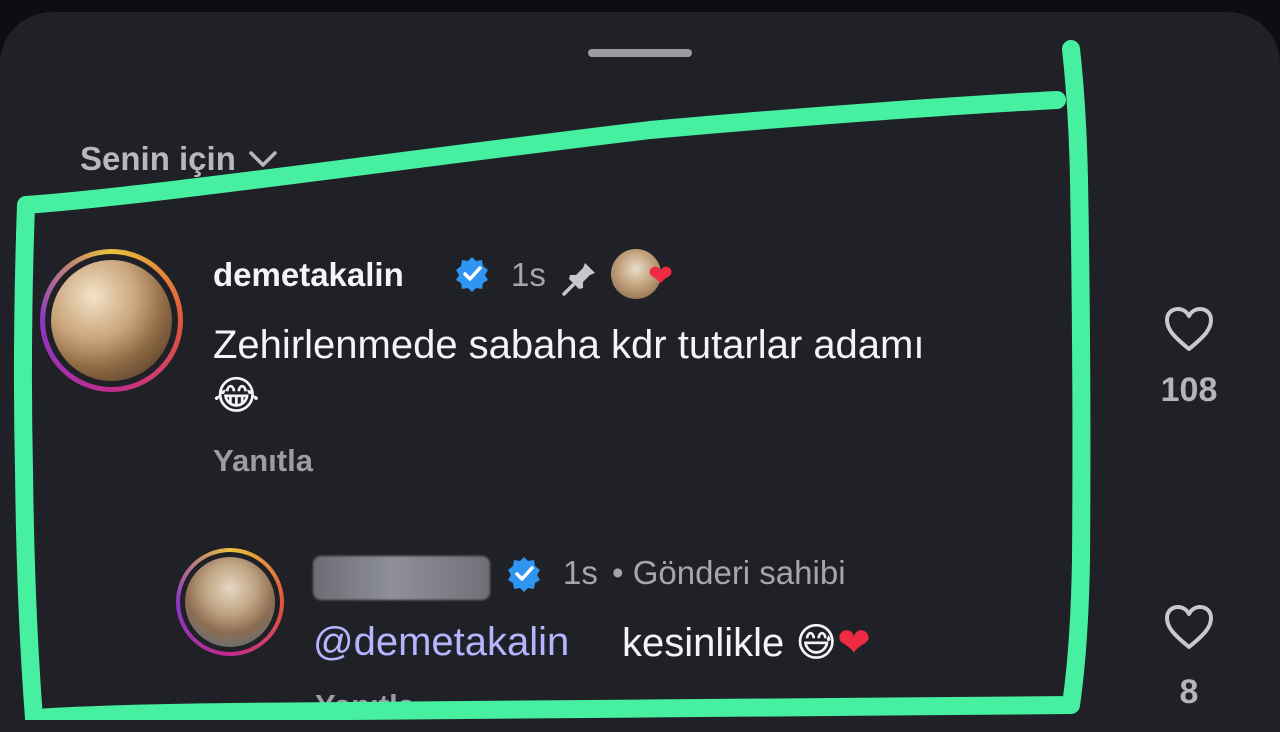 This screenshot has width=1280, height=732. I want to click on drag-handle, so click(640, 53).